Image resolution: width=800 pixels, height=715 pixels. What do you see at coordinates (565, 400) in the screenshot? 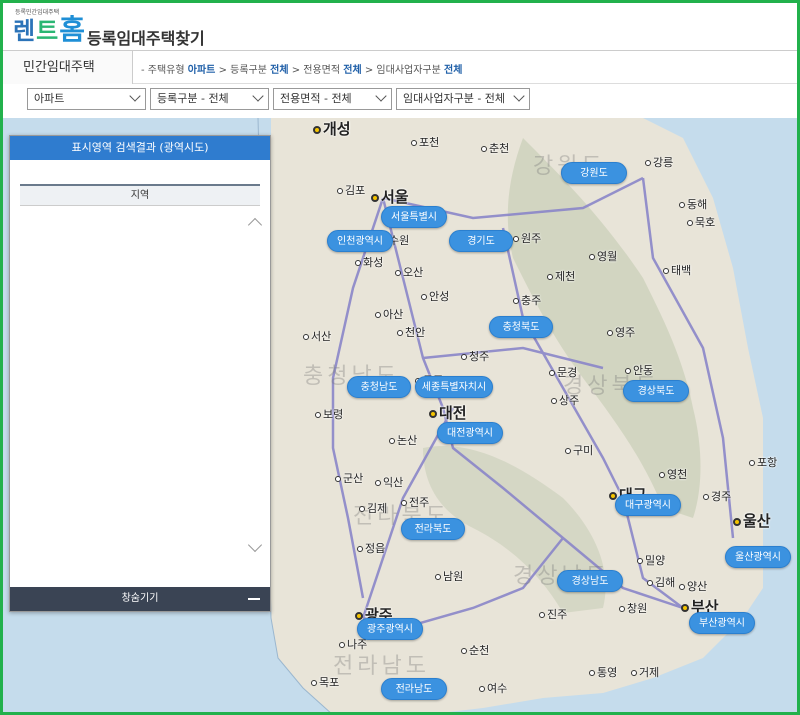
I see `city-sangju: 상주` at bounding box center [565, 400].